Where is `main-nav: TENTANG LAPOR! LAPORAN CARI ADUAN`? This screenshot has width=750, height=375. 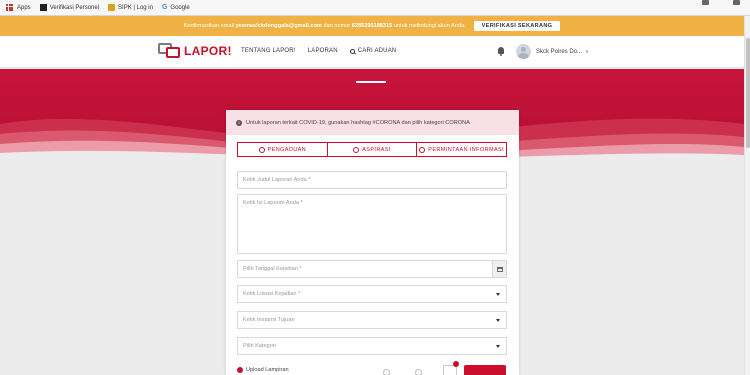 main-nav: TENTANG LAPOR! LAPORAN CARI ADUAN is located at coordinates (330, 51).